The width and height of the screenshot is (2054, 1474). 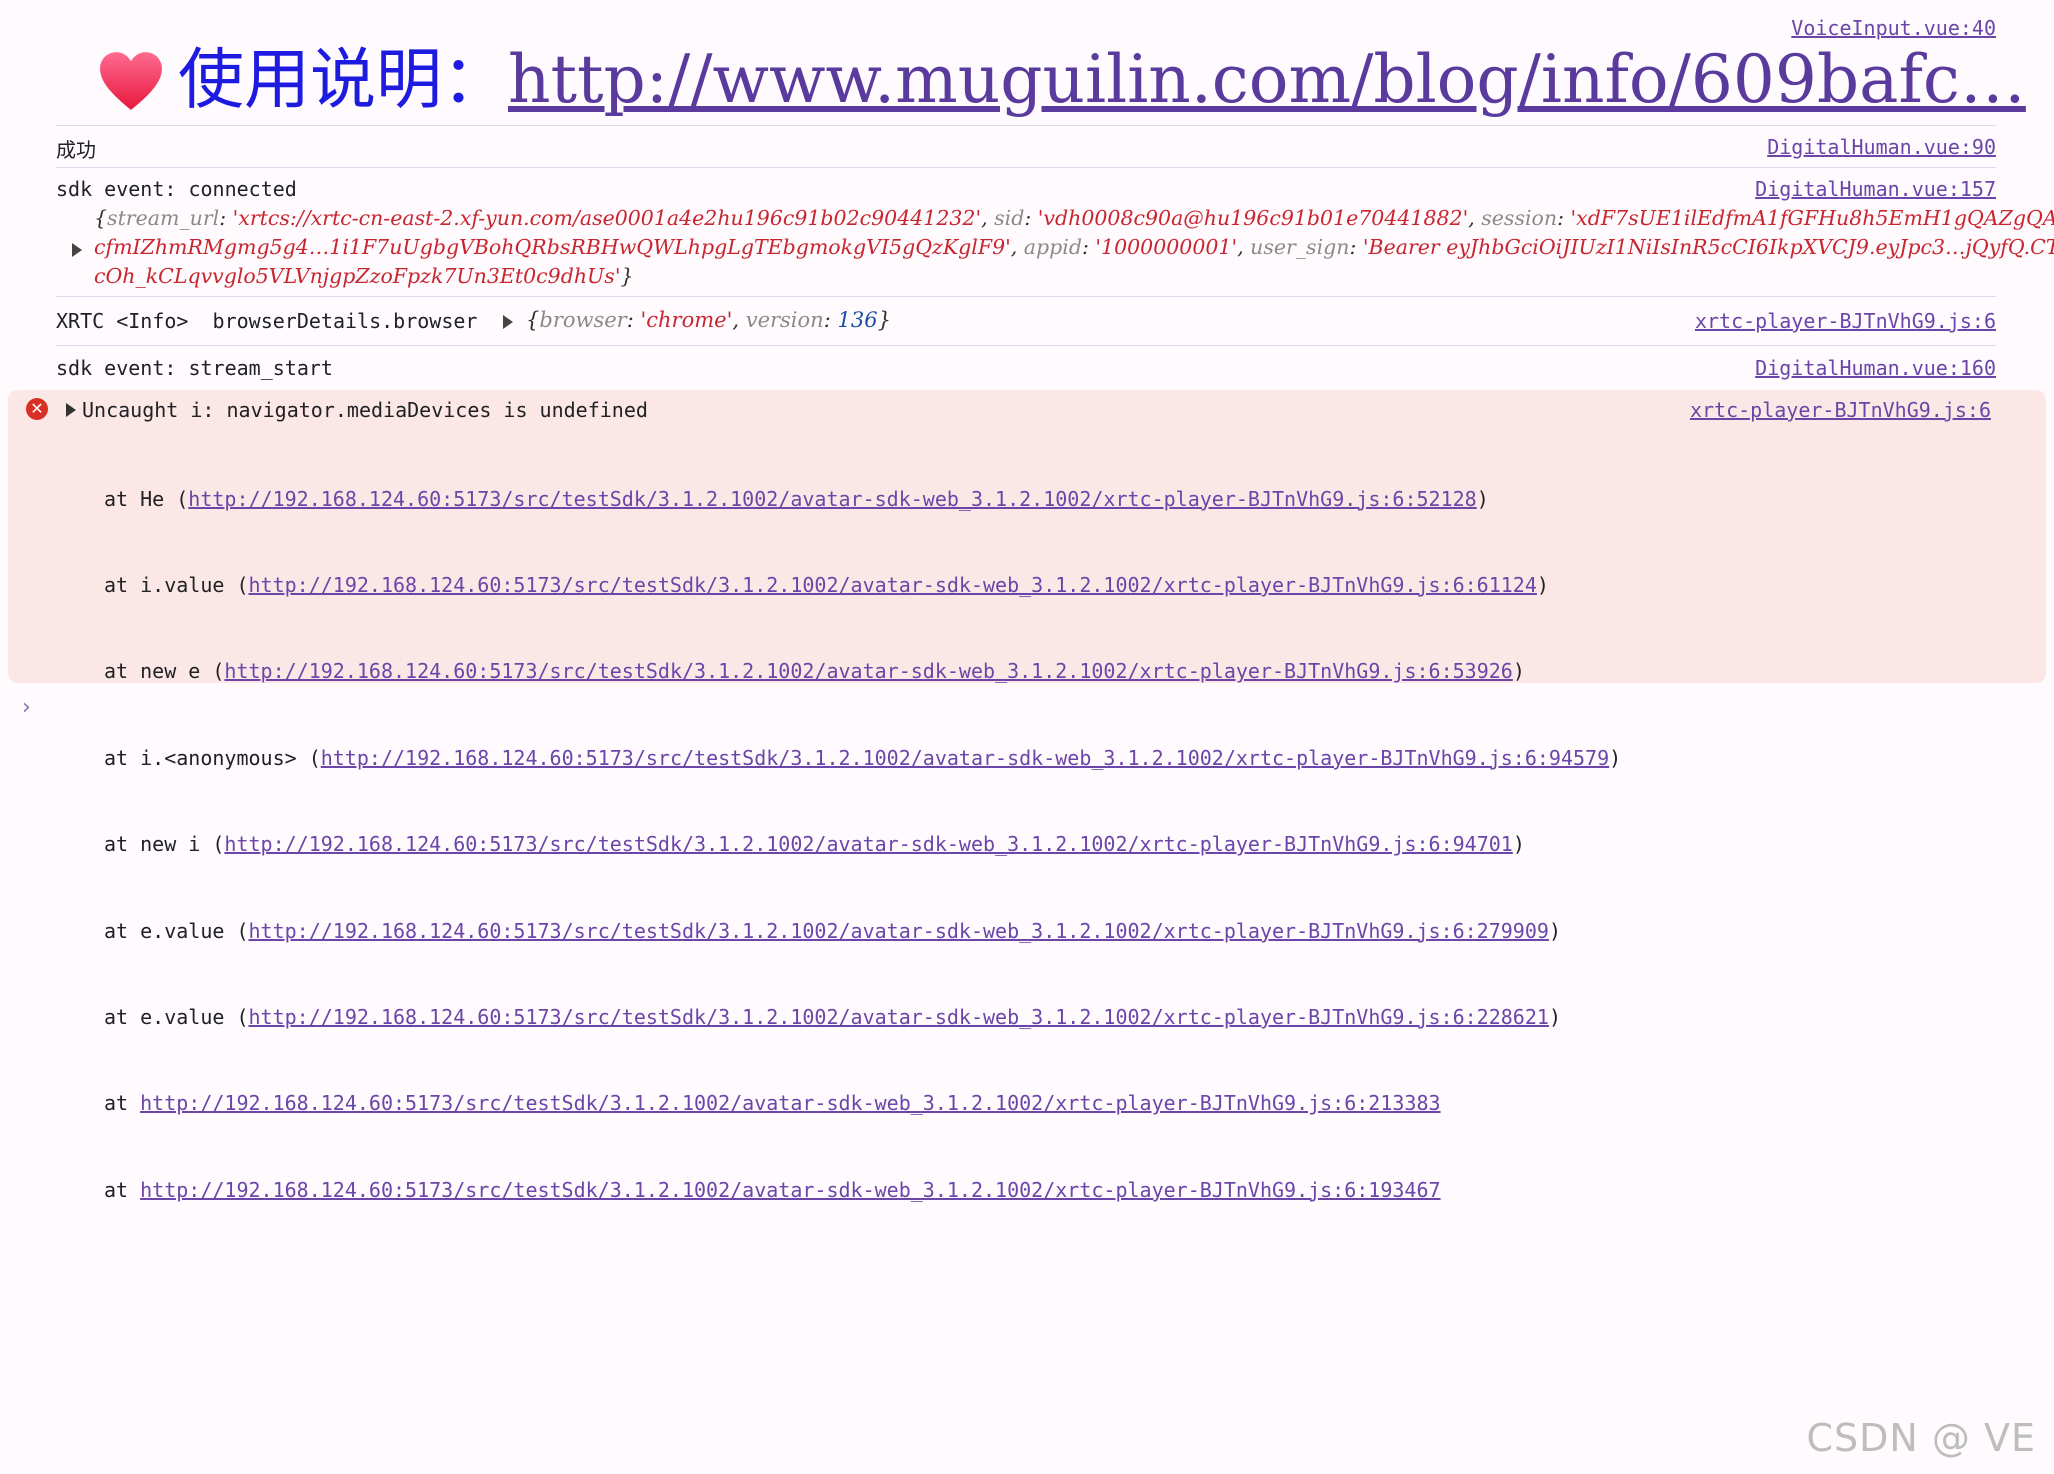 What do you see at coordinates (1921, 1438) in the screenshot?
I see `csdn-watermark: CSDN @ VE` at bounding box center [1921, 1438].